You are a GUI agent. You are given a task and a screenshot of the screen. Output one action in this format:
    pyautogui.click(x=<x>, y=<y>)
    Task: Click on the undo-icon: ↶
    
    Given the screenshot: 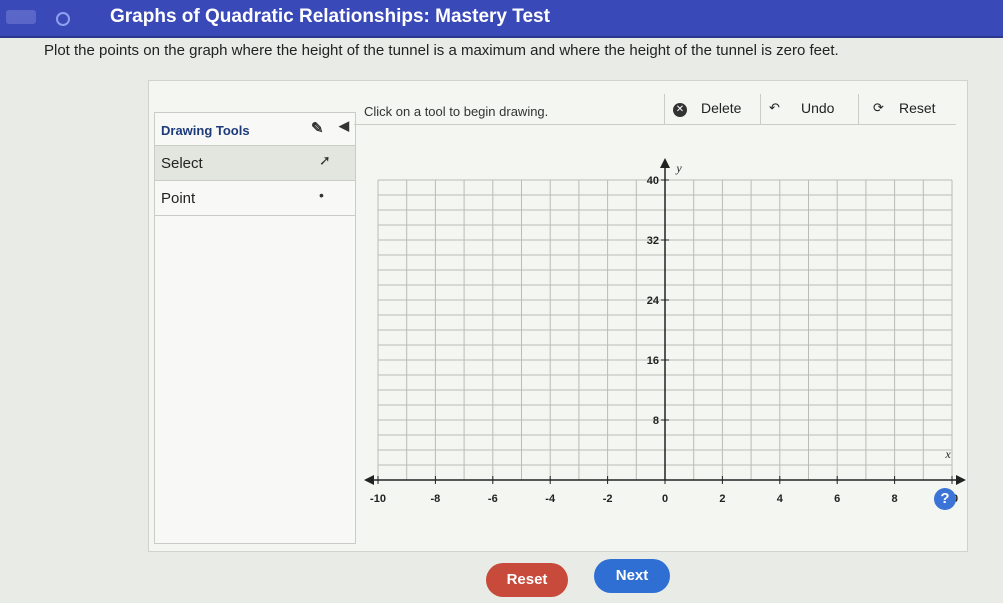 What is the action you would take?
    pyautogui.click(x=774, y=107)
    